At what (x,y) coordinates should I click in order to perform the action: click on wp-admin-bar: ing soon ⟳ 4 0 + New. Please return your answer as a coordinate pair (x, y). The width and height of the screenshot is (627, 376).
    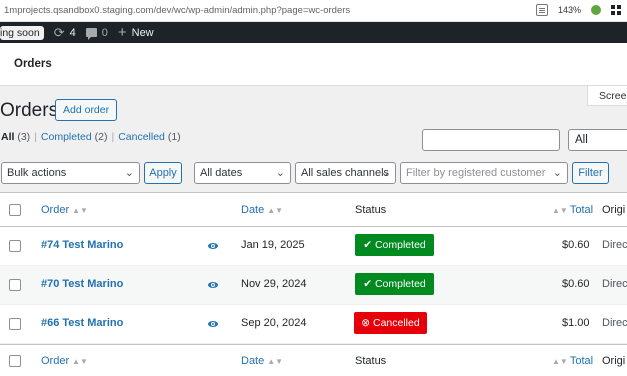
    Looking at the image, I should click on (313, 32).